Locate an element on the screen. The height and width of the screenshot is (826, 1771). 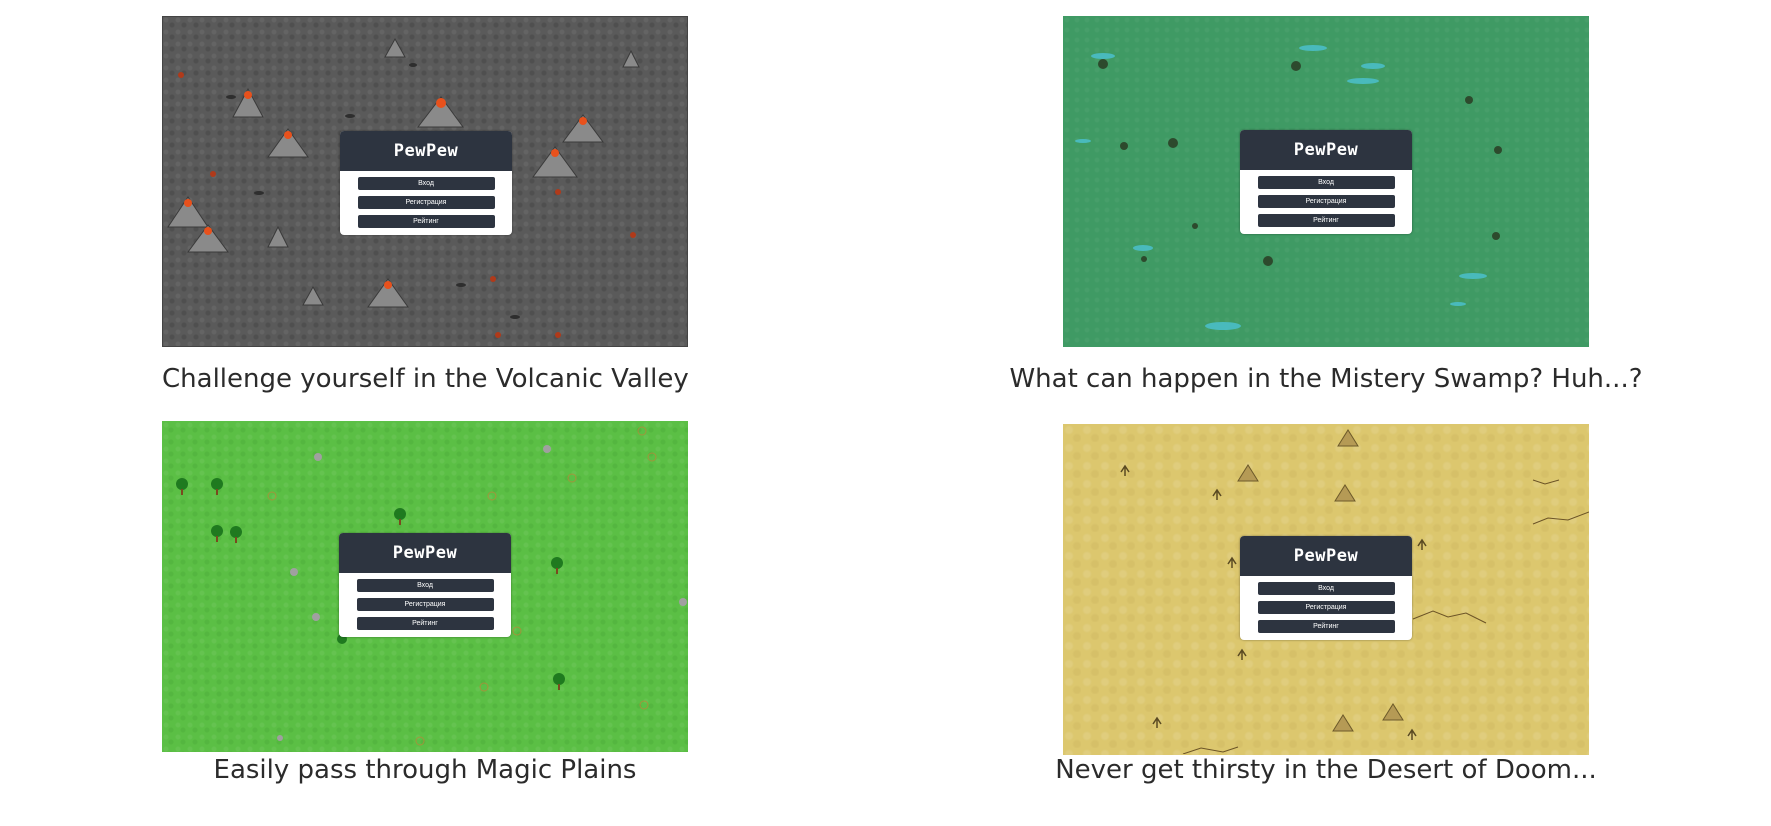
magic-plains-screenshot: PewPew Вход Регистрация Рейтинг is located at coordinates (425, 586).